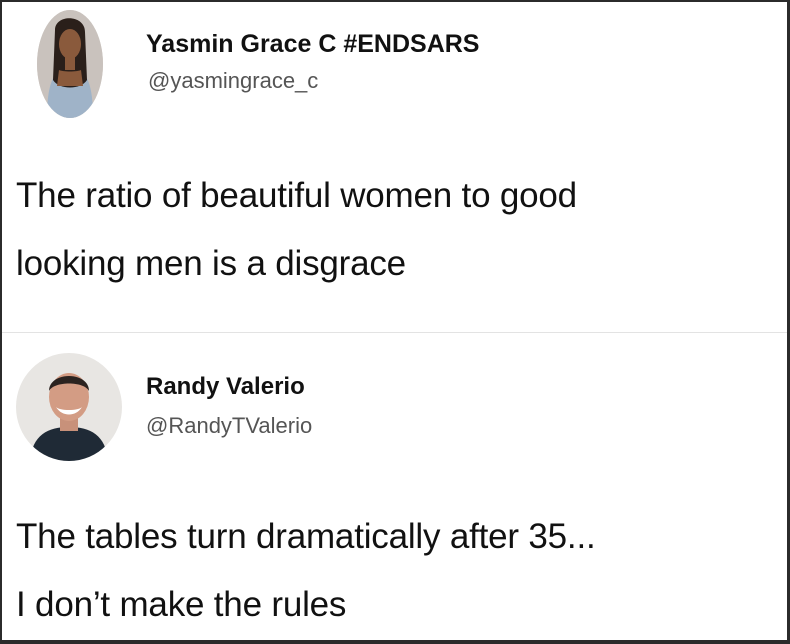 This screenshot has width=790, height=644. What do you see at coordinates (181, 604) in the screenshot?
I see `tweet-text-line: I don’t make the rules` at bounding box center [181, 604].